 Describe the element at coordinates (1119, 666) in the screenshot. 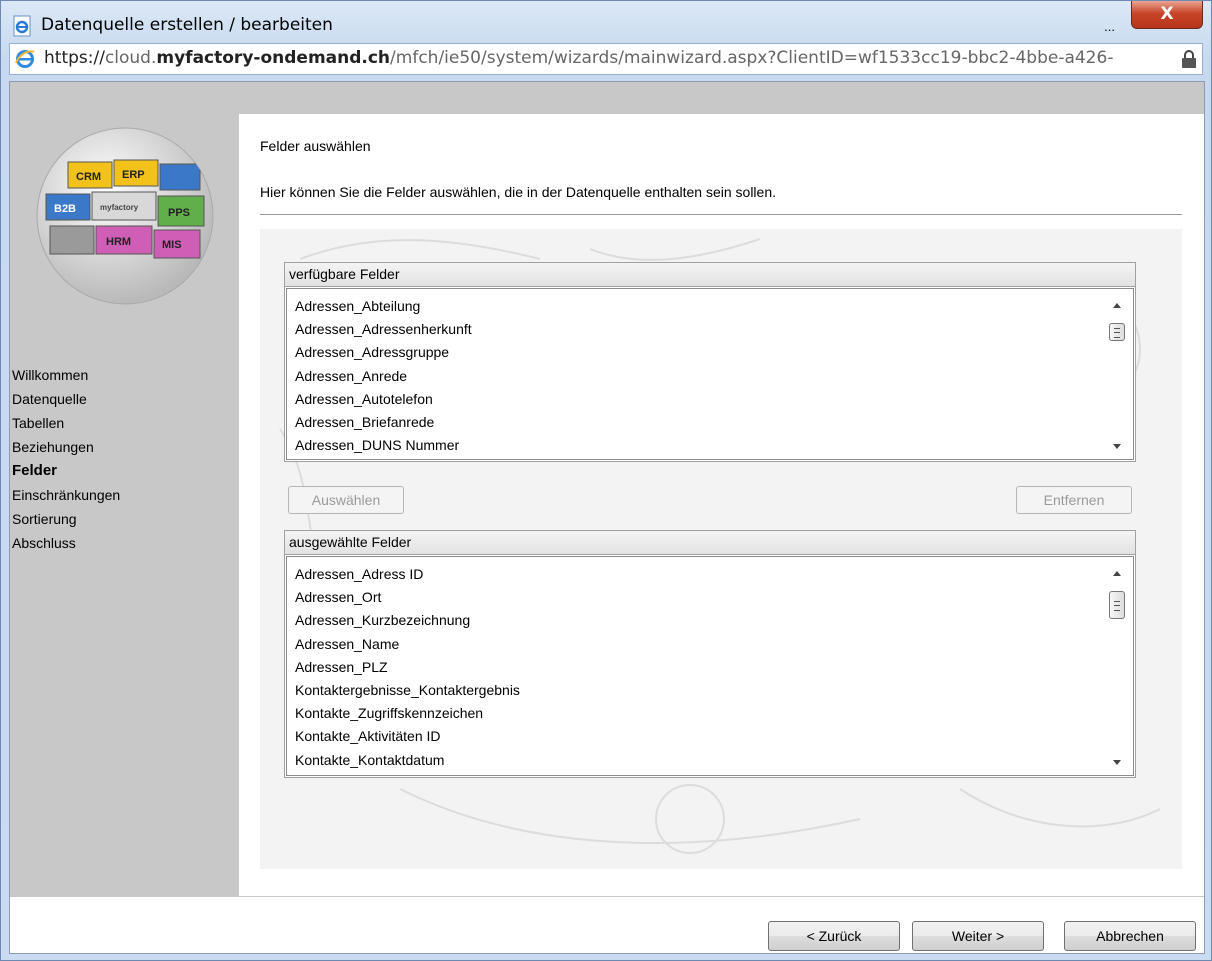

I see `selected-scrollbar` at that location.